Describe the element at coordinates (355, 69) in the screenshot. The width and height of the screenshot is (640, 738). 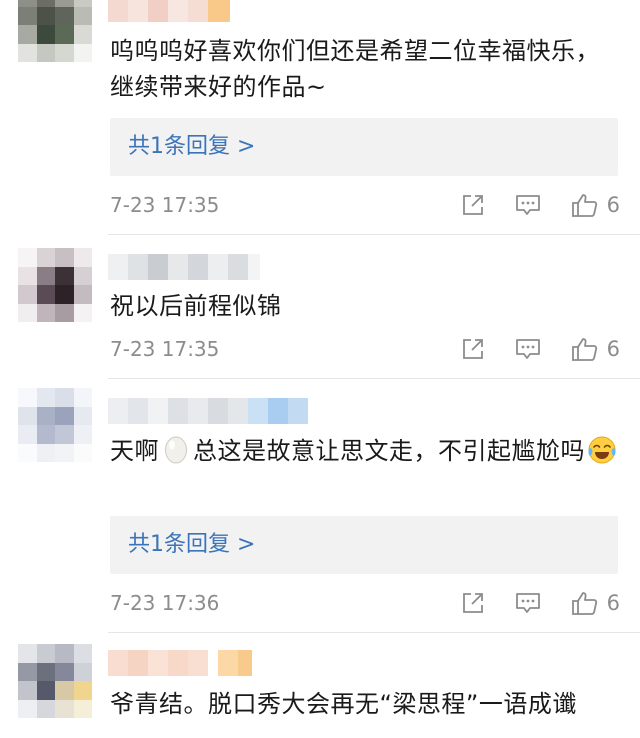
I see `comment-text: 呜呜呜好喜欢你们但还是希望二位幸福快乐，继续带来好的作品~` at that location.